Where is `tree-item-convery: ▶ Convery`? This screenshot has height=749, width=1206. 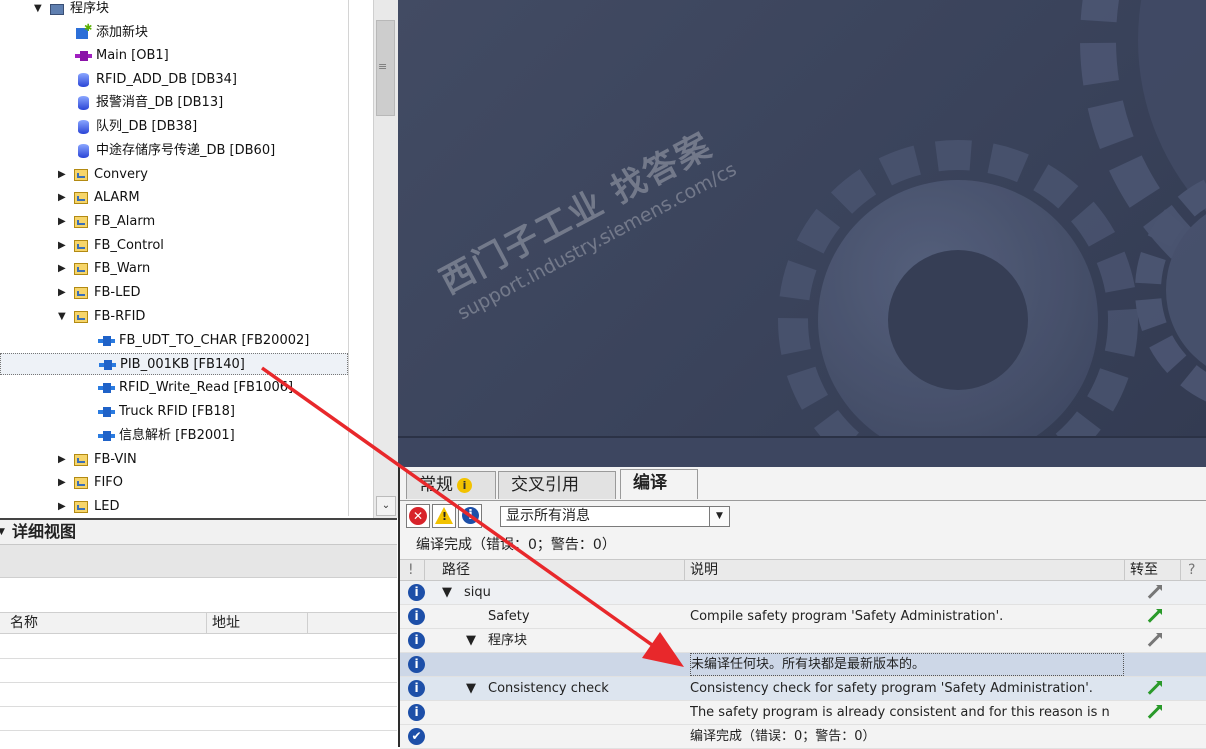 tree-item-convery: ▶ Convery is located at coordinates (103, 175).